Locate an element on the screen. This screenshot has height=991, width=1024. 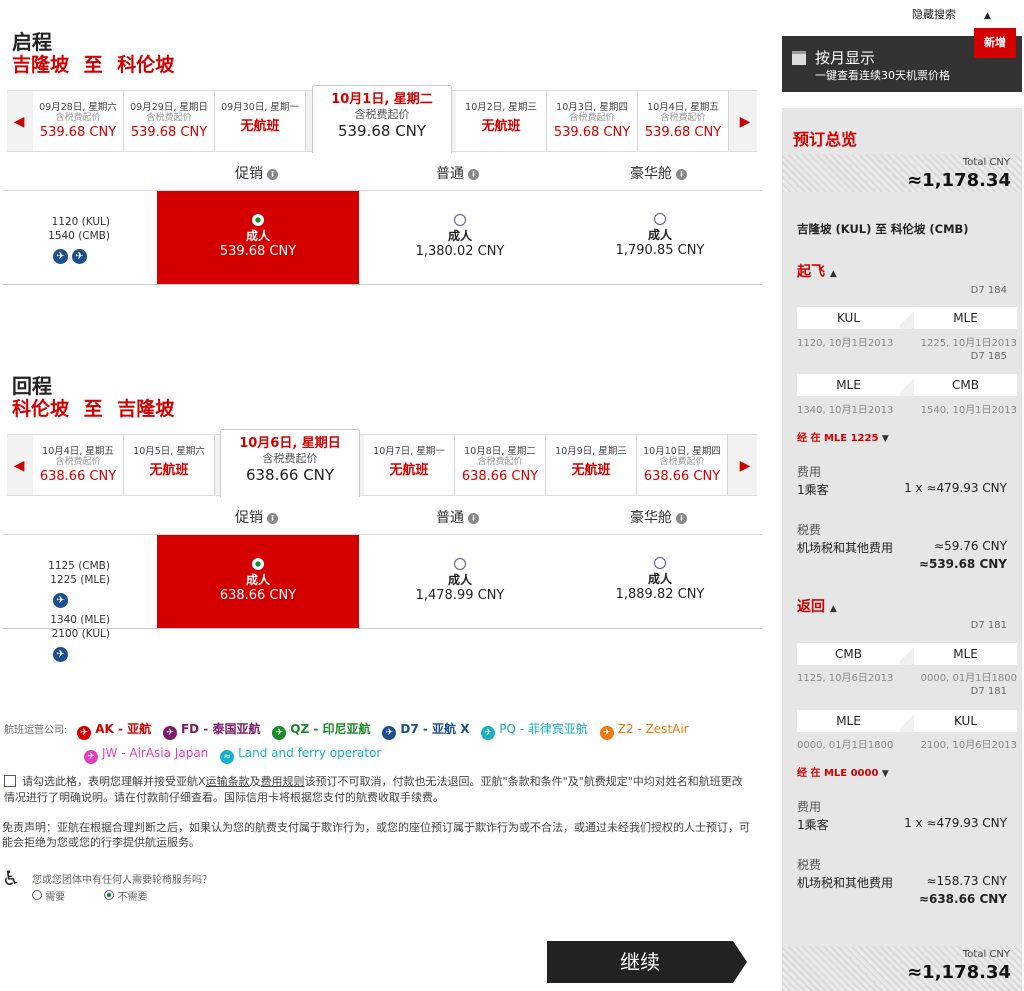
operator-pq: ✈ PQ - 菲律宾亚航 is located at coordinates (534, 731).